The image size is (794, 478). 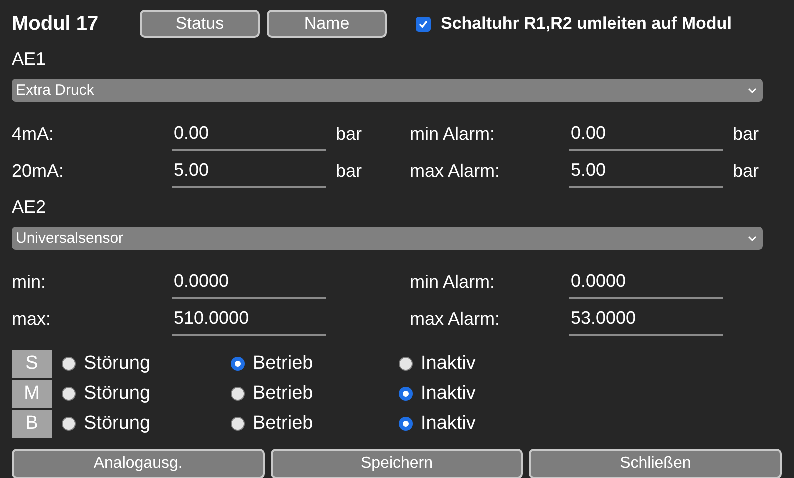 I want to click on row-badge: B, so click(x=32, y=424).